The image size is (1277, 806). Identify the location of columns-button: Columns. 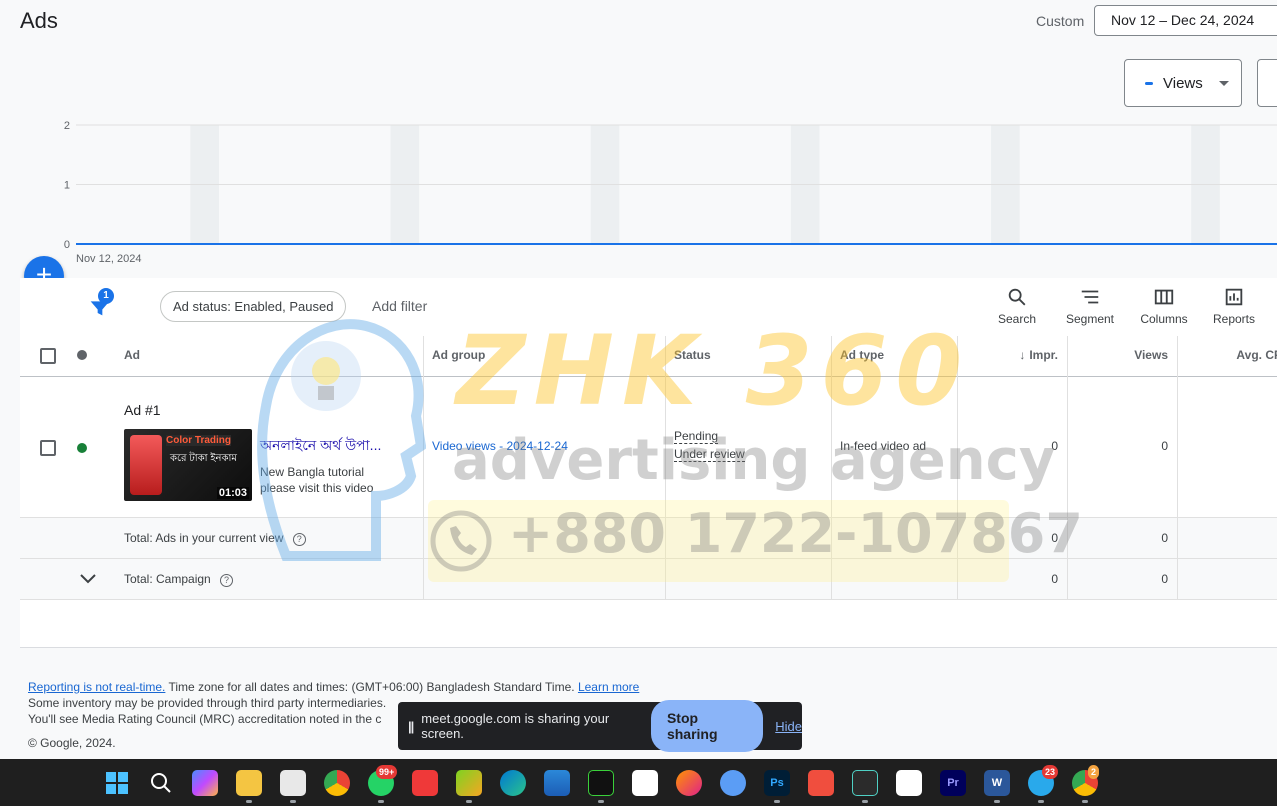
(1164, 306).